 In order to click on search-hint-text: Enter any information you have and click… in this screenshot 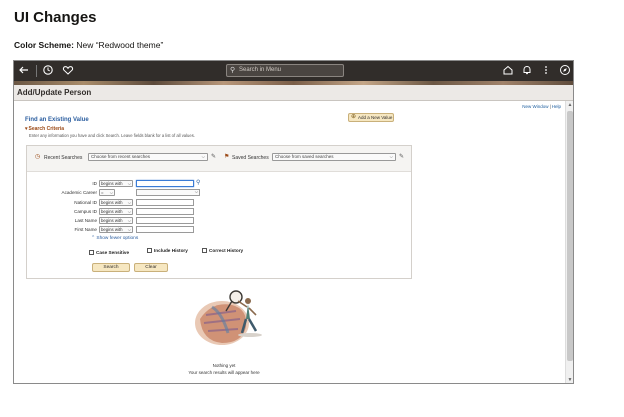, I will do `click(112, 135)`.